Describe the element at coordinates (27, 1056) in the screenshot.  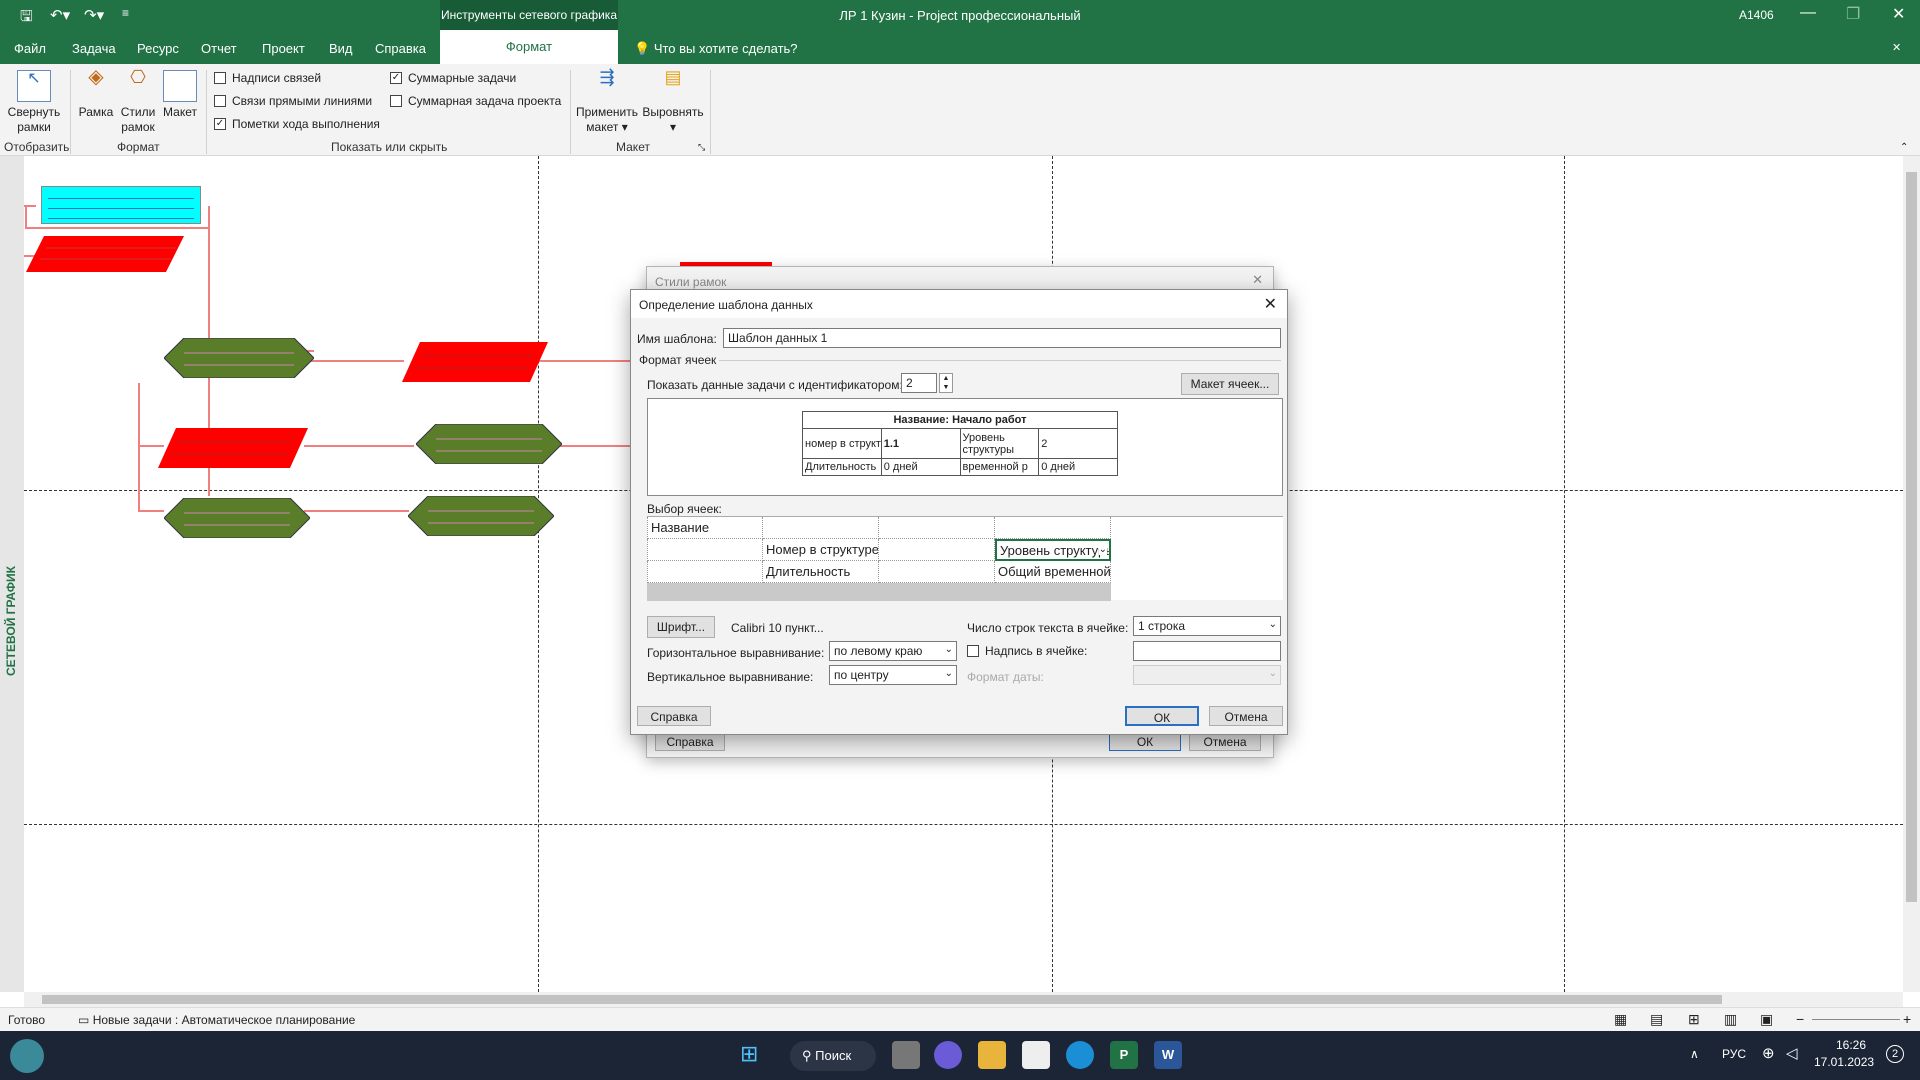
I see `start-orb-icon` at that location.